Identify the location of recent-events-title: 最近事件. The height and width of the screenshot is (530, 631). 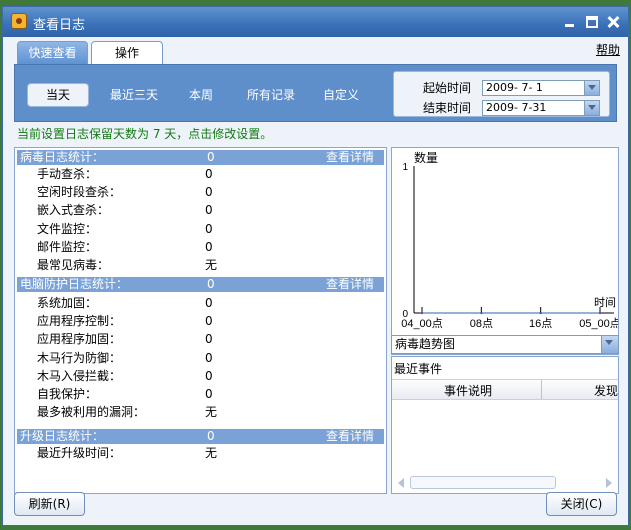
(418, 369).